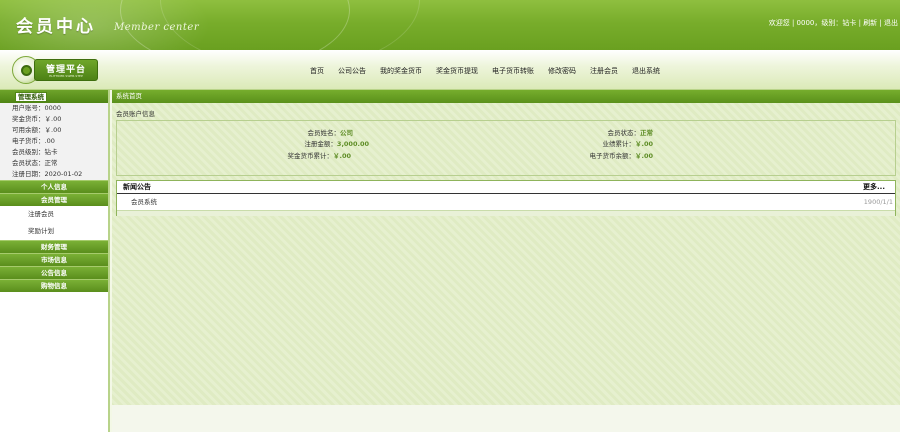  I want to click on info-bonus: 奖金货币：￥.00, so click(37, 119).